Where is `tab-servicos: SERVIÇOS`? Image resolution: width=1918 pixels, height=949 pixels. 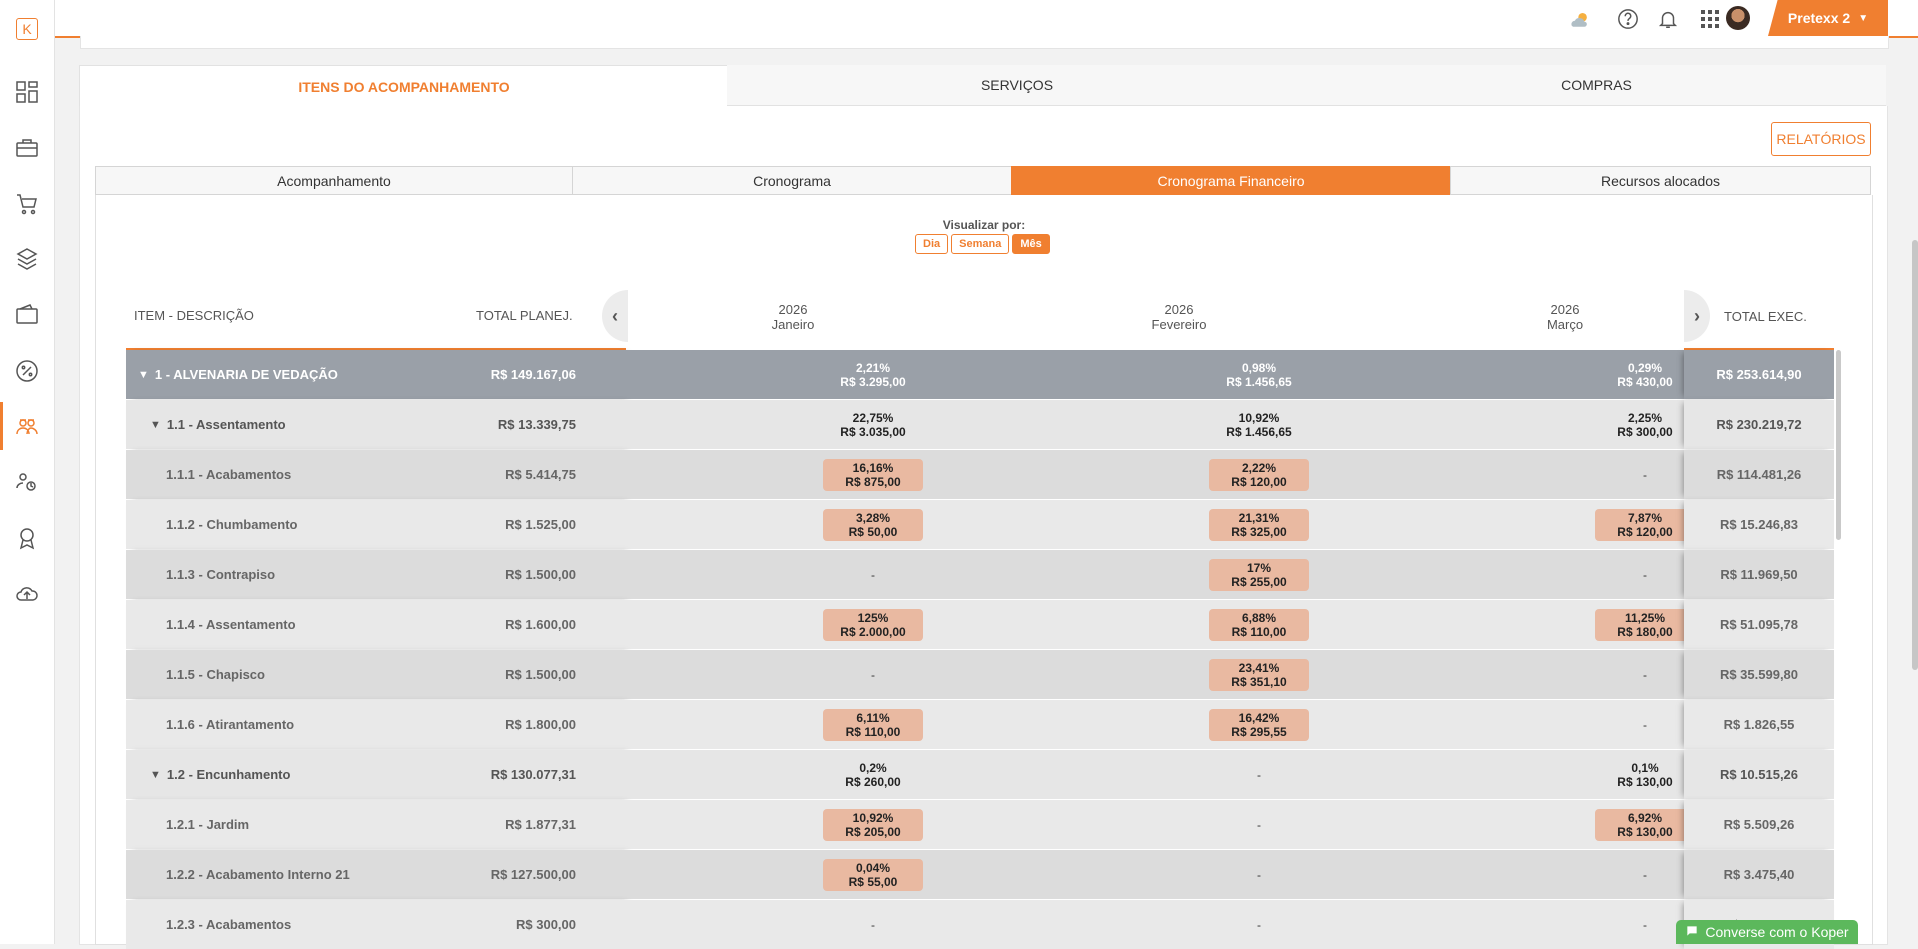
tab-servicos: SERVIÇOS is located at coordinates (1017, 85).